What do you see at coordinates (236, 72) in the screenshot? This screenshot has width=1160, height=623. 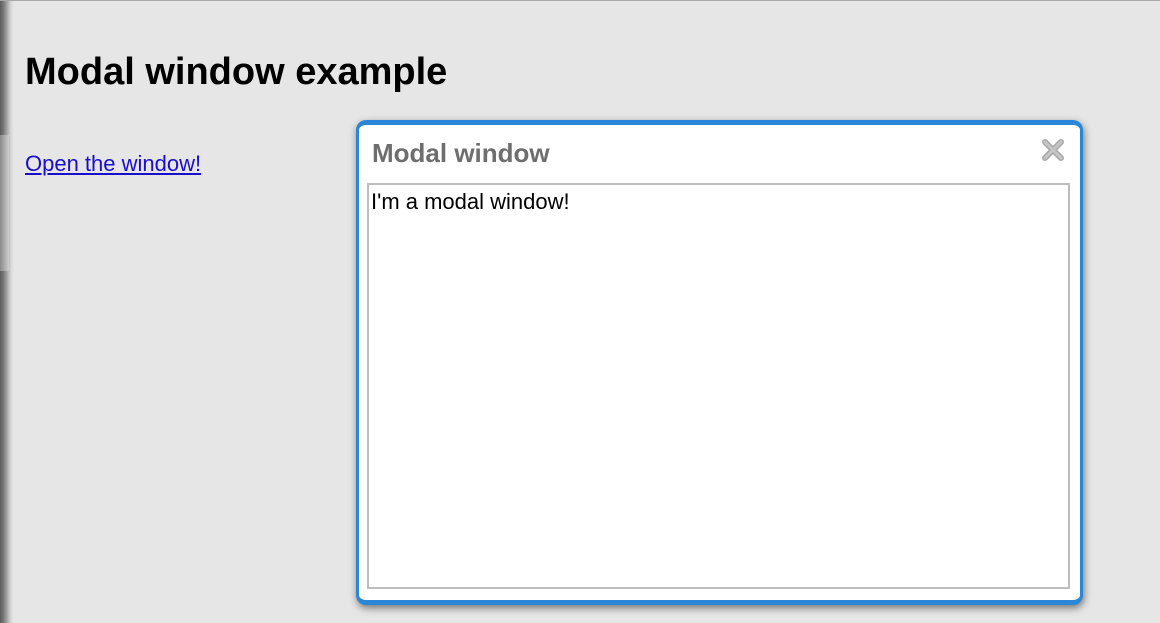 I see `page-title: Modal window example` at bounding box center [236, 72].